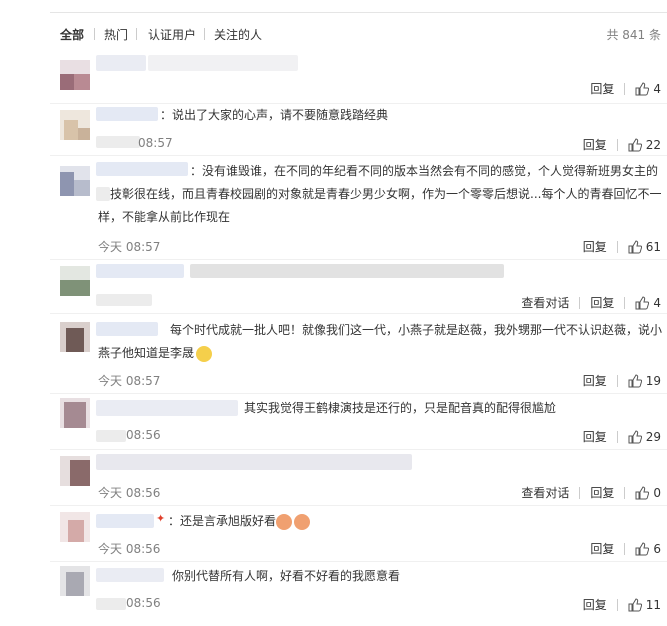 This screenshot has height=626, width=667. I want to click on like-button: 29, so click(644, 437).